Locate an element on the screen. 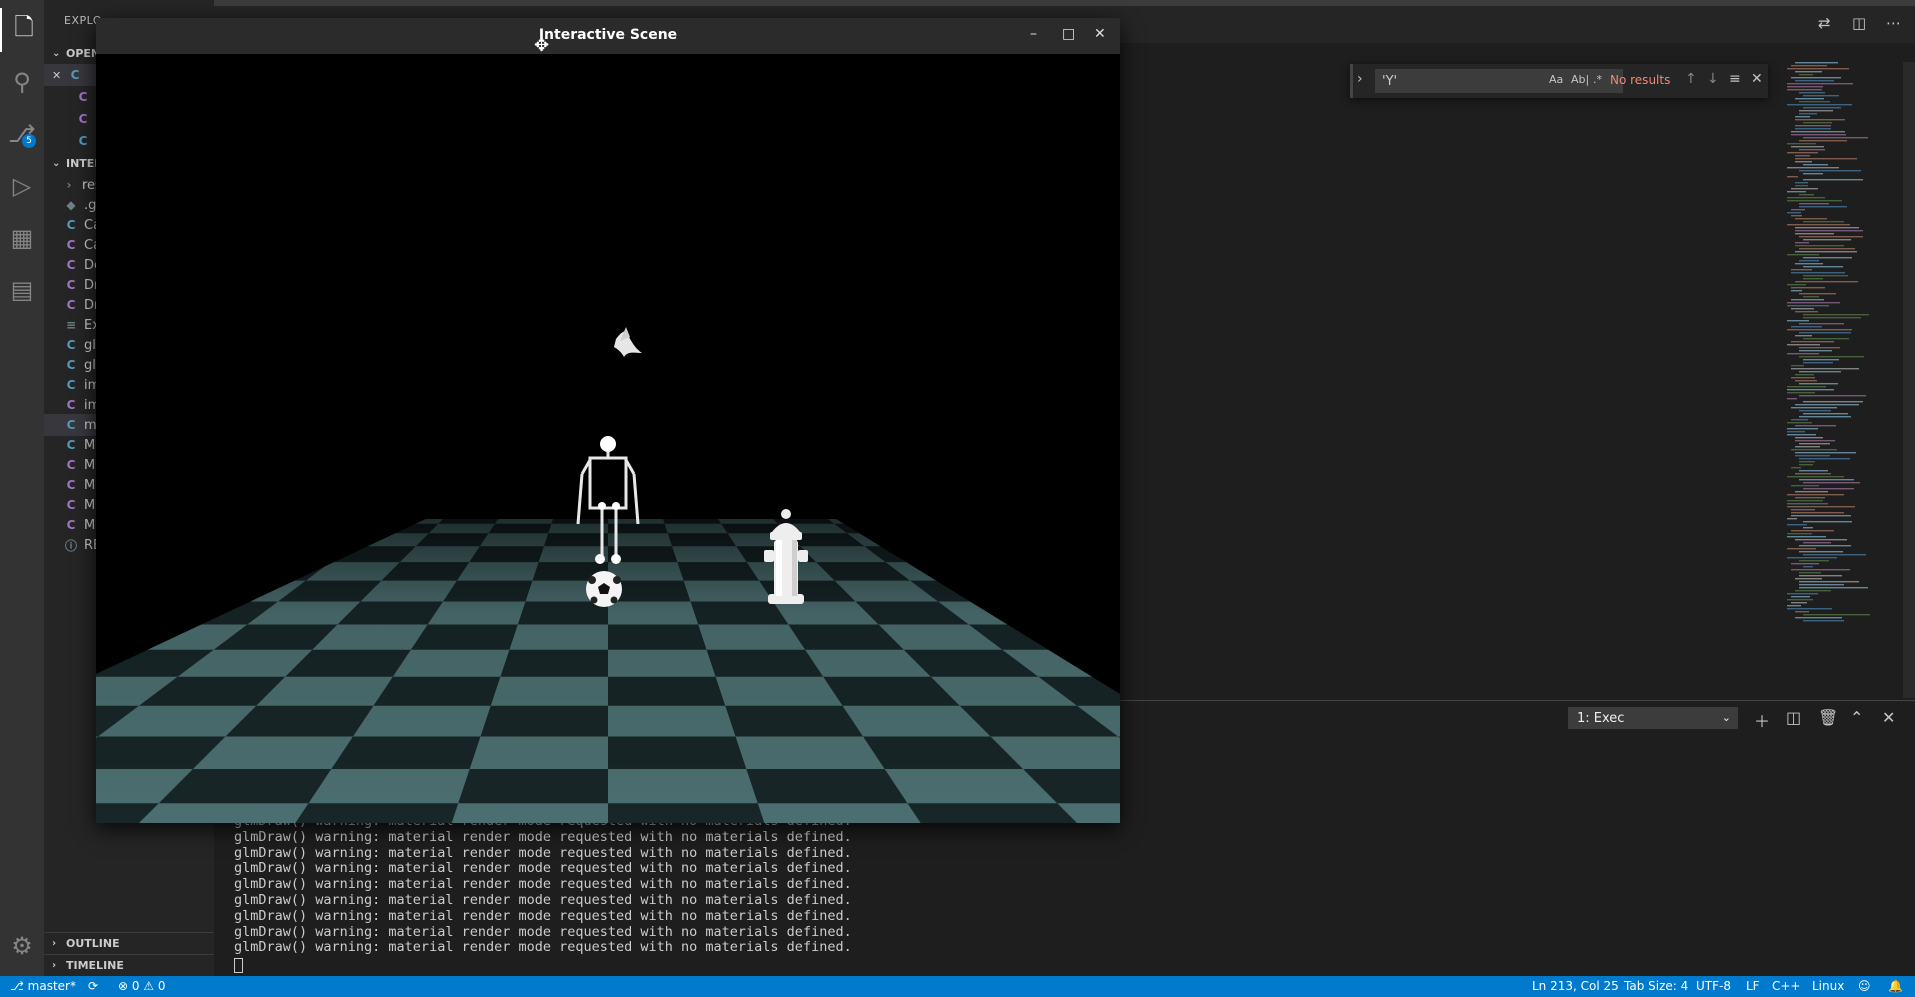  next-match-icon: ↓ is located at coordinates (1713, 79).